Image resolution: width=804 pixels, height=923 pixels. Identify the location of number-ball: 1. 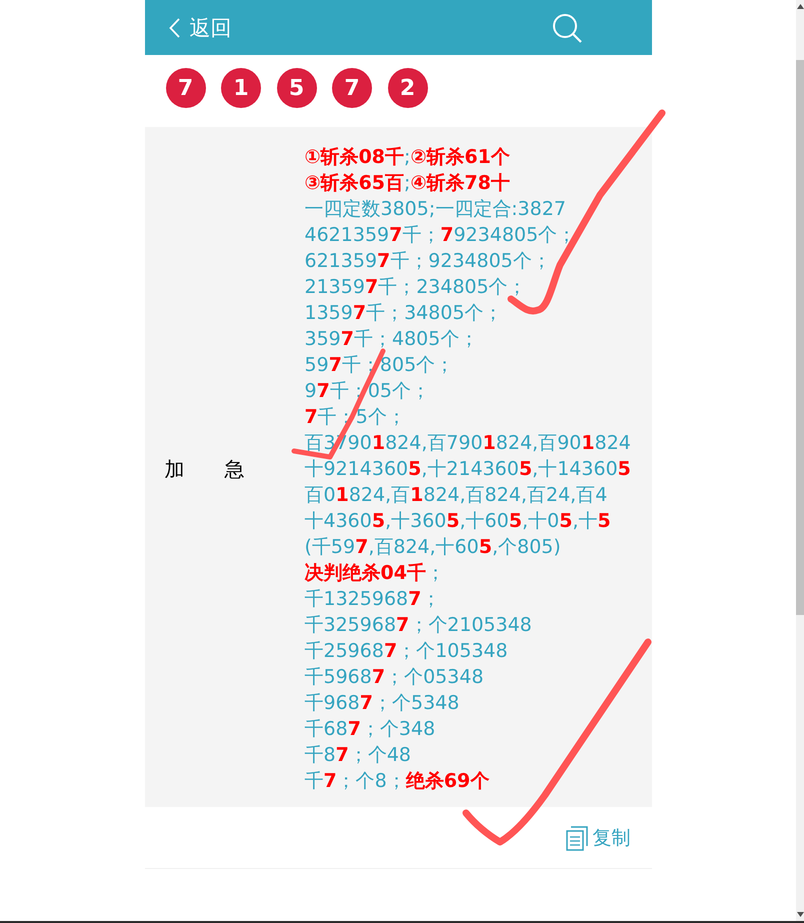
(241, 88).